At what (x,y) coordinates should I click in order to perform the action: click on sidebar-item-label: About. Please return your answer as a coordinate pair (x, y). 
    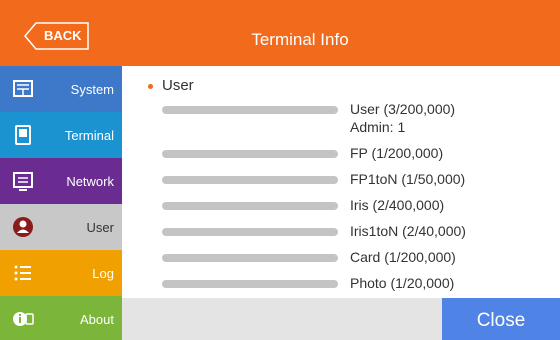
    Looking at the image, I should click on (97, 319).